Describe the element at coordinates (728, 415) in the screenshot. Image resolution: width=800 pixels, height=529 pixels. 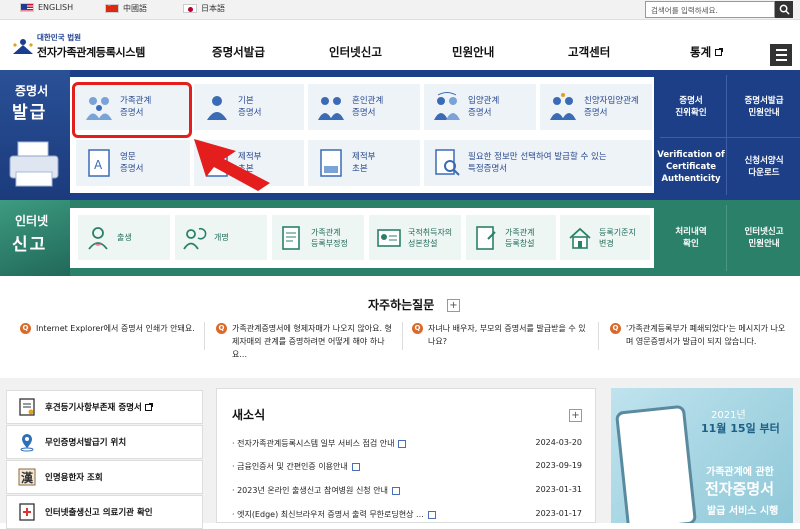
I see `banner-year: 2021년` at that location.